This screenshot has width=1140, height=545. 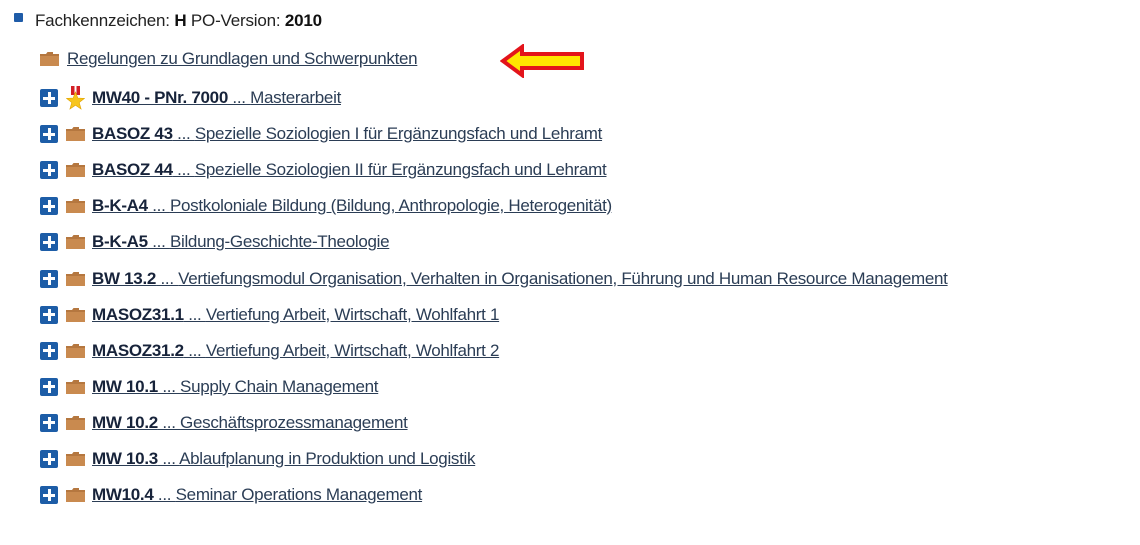 What do you see at coordinates (303, 20) in the screenshot?
I see `po-version-value: 2010` at bounding box center [303, 20].